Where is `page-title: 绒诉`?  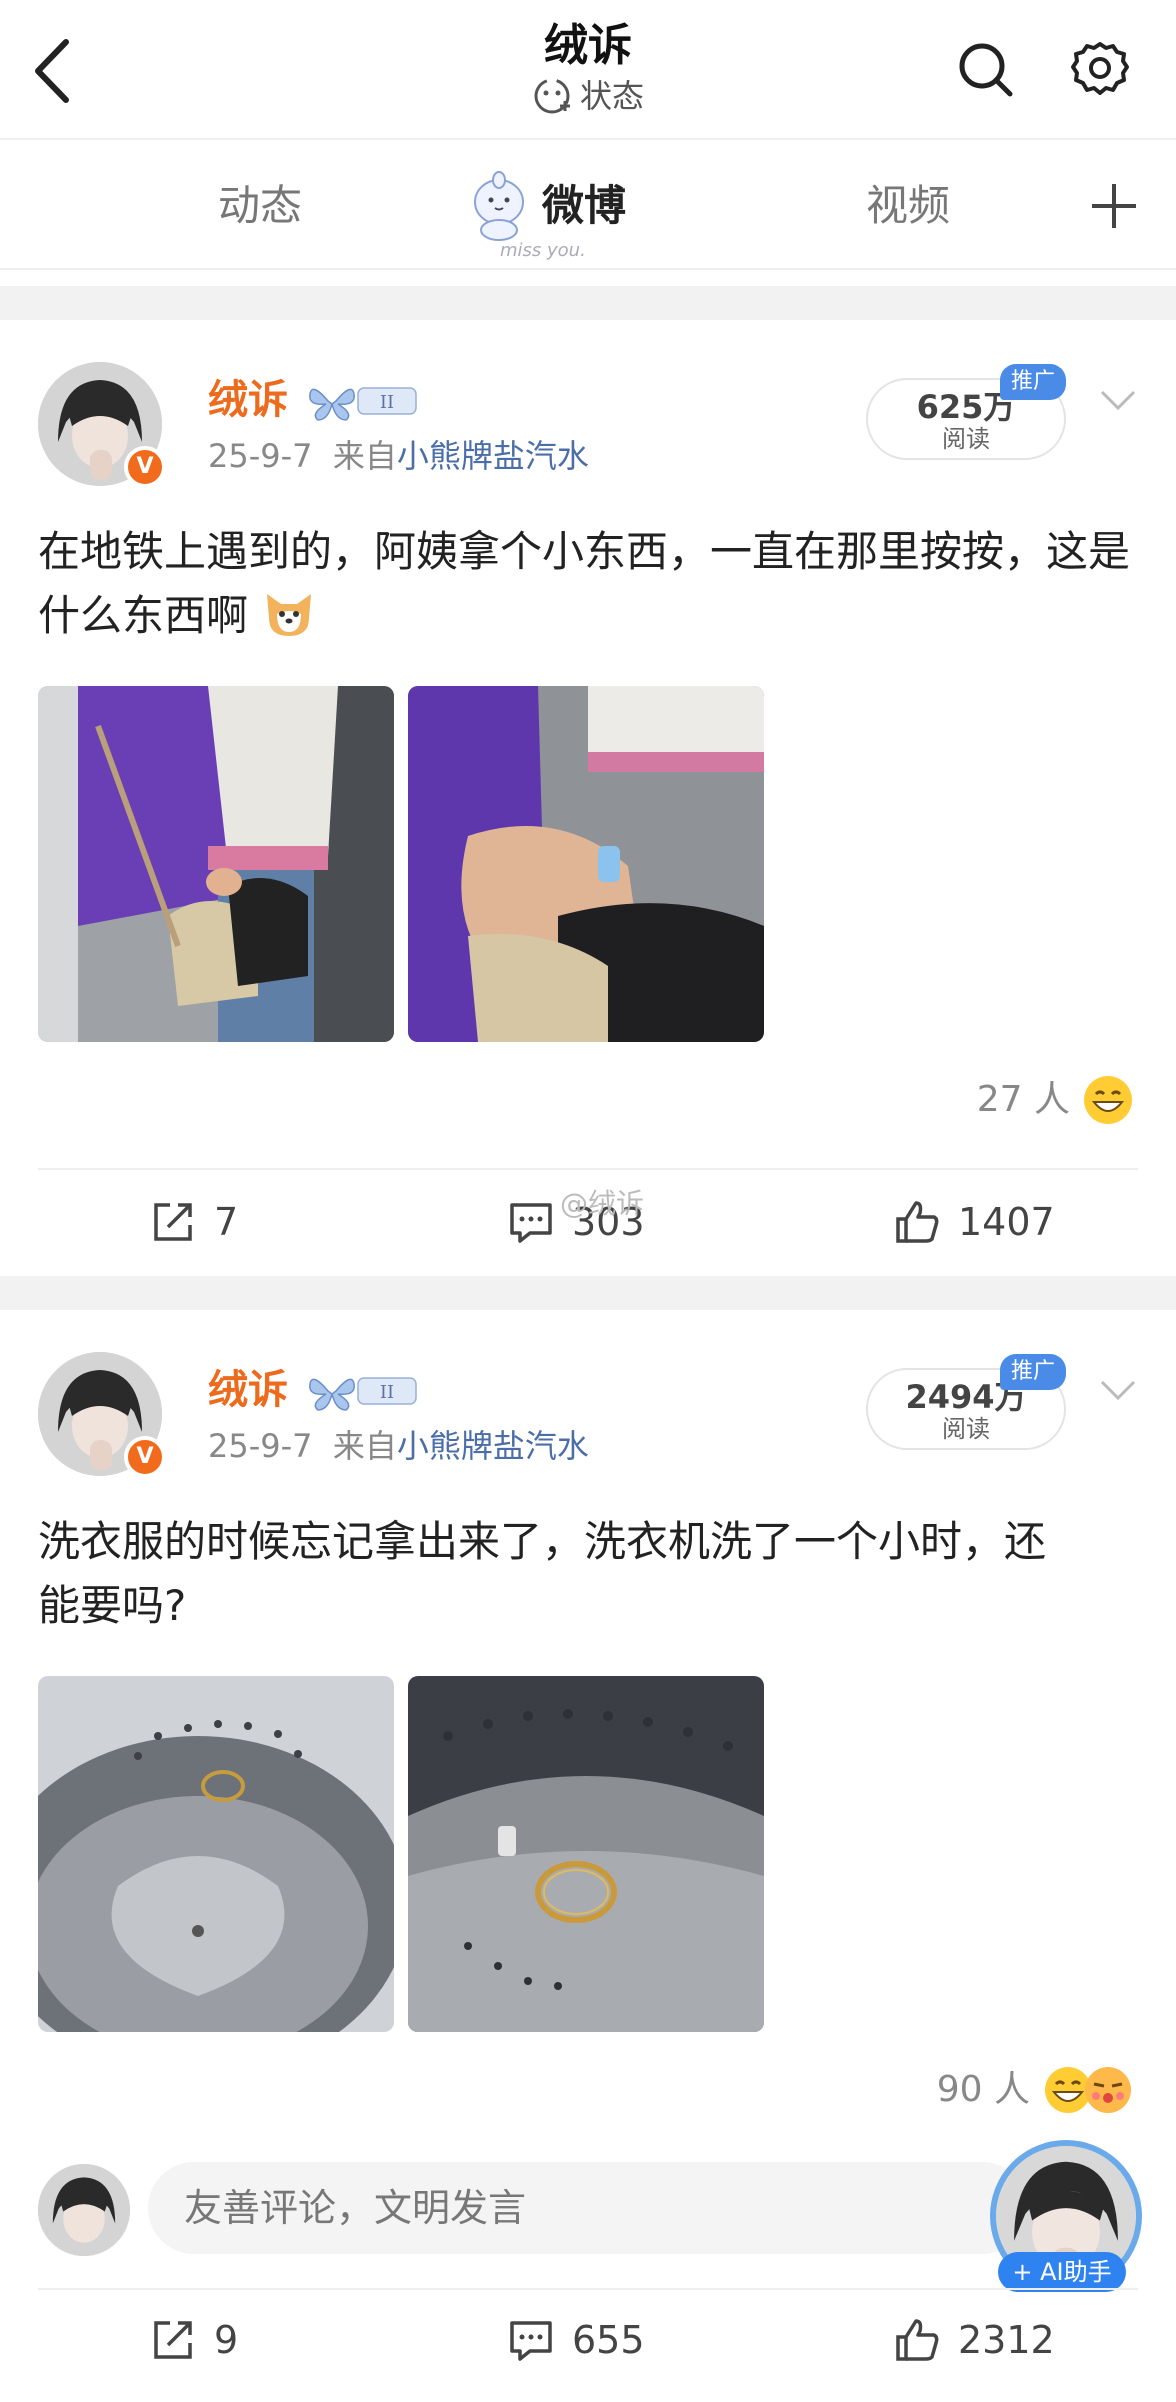 page-title: 绒诉 is located at coordinates (588, 45).